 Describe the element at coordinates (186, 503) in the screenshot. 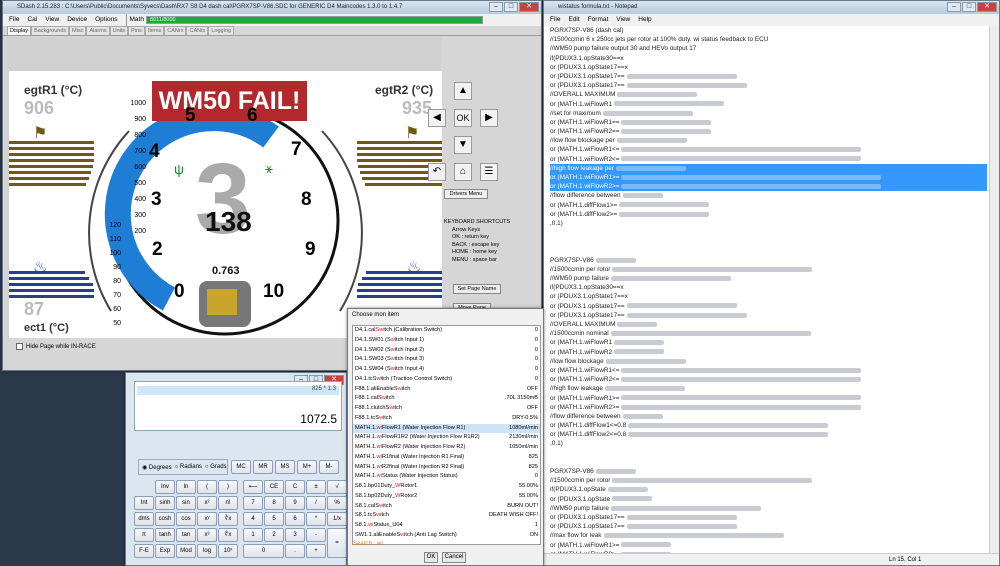

I see `calc-key: sin` at that location.